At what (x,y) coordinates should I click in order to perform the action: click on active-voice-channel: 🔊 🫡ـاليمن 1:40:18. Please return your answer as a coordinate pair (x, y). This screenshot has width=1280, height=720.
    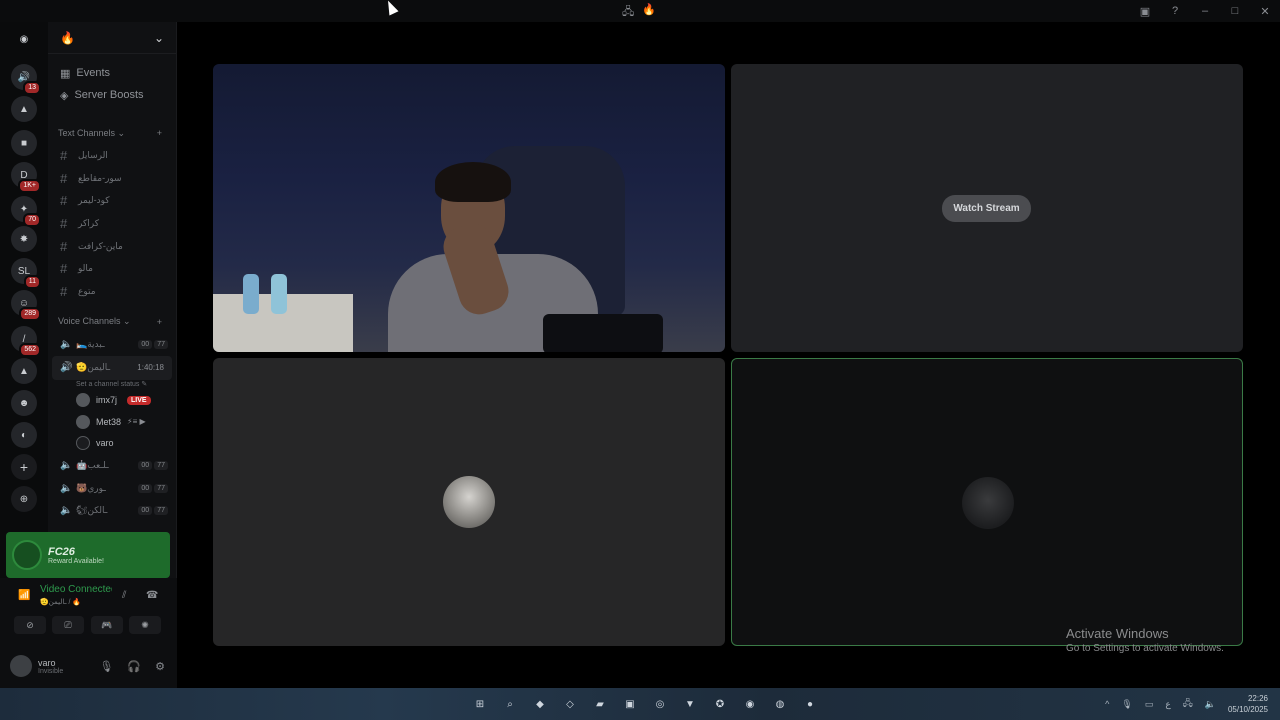
    Looking at the image, I should click on (112, 367).